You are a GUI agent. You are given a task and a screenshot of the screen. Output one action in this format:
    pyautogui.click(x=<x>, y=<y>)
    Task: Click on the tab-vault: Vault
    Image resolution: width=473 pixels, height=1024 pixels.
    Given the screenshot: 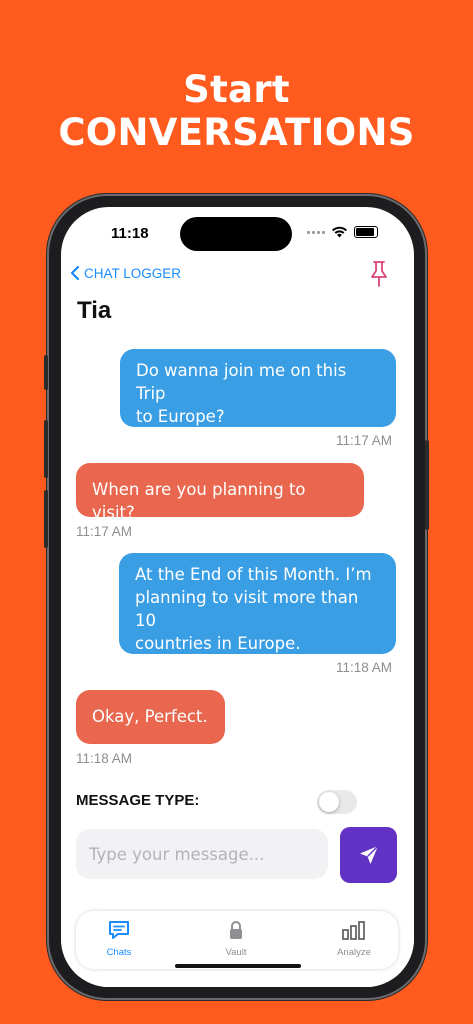 What is the action you would take?
    pyautogui.click(x=236, y=938)
    